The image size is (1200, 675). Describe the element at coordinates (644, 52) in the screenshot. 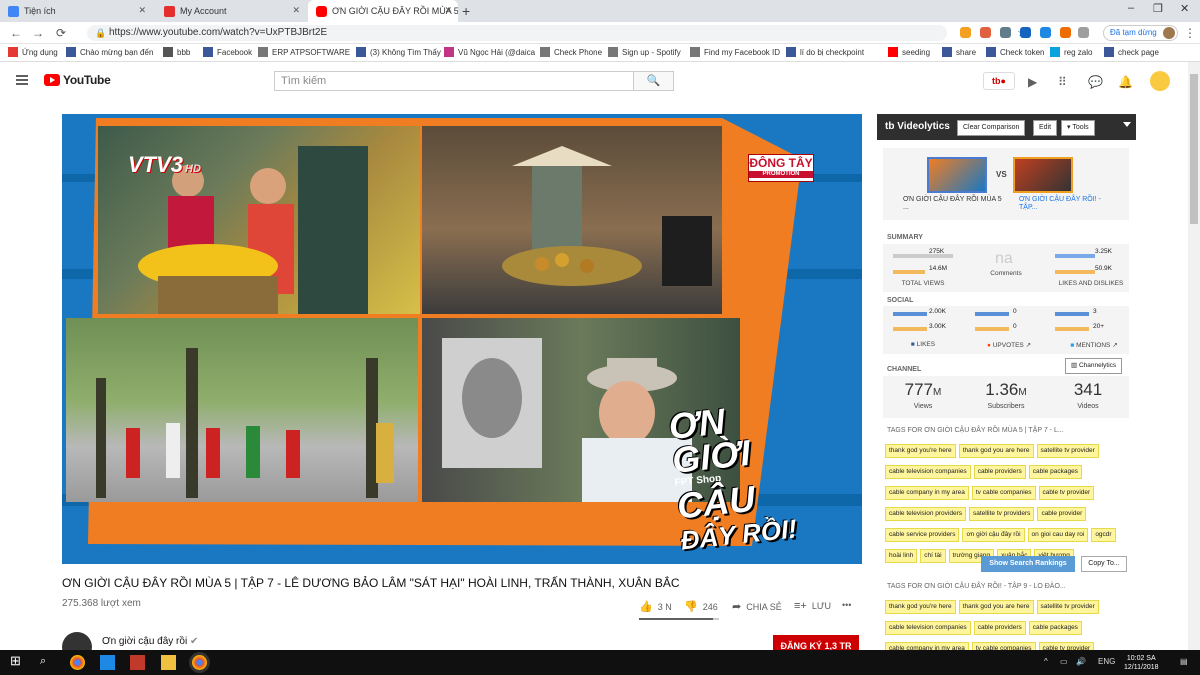

I see `bookmark-item: Sign up - Spotify` at that location.